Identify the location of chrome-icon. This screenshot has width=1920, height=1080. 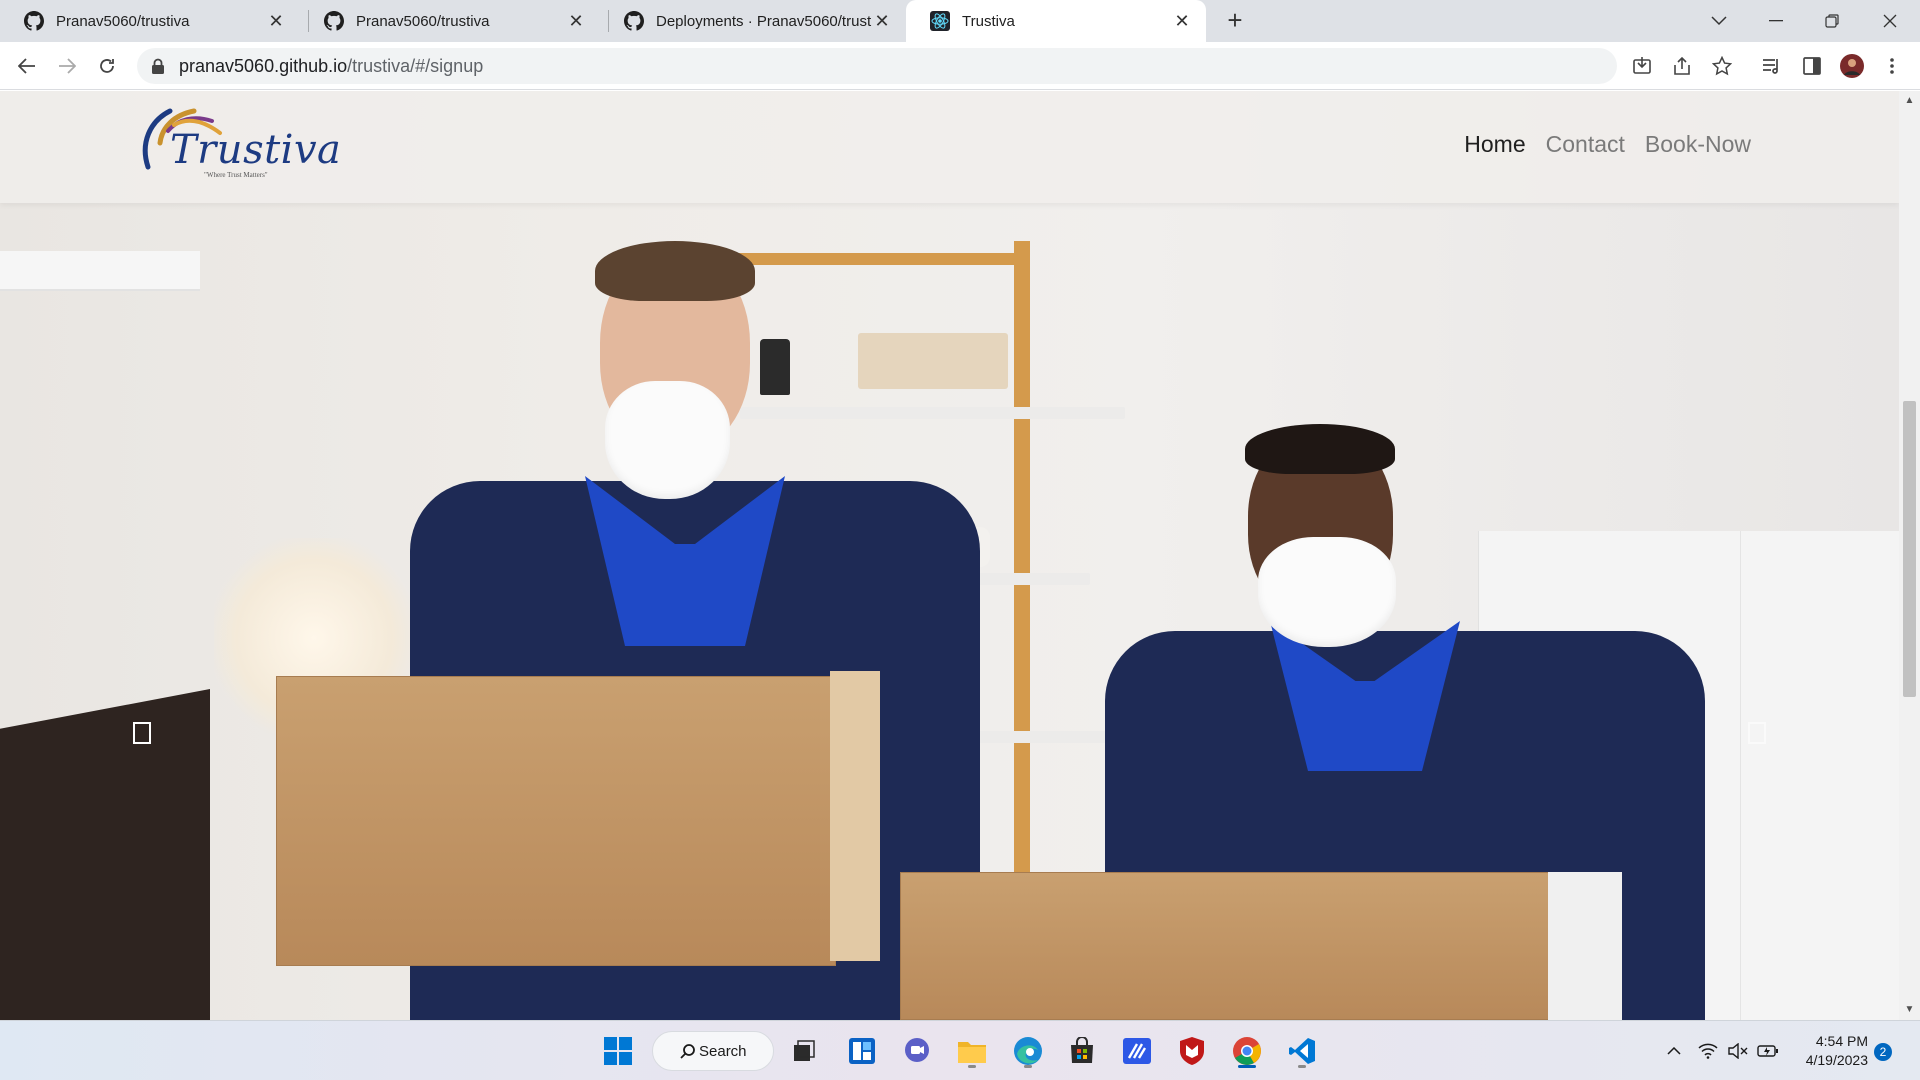
(1247, 1051).